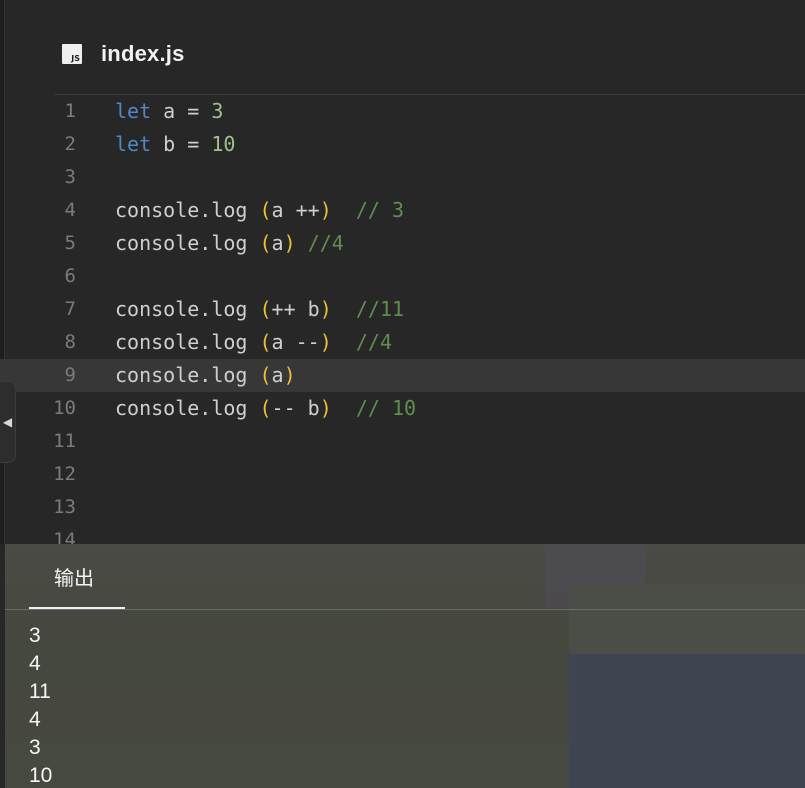  What do you see at coordinates (70, 309) in the screenshot?
I see `line-number: 7` at bounding box center [70, 309].